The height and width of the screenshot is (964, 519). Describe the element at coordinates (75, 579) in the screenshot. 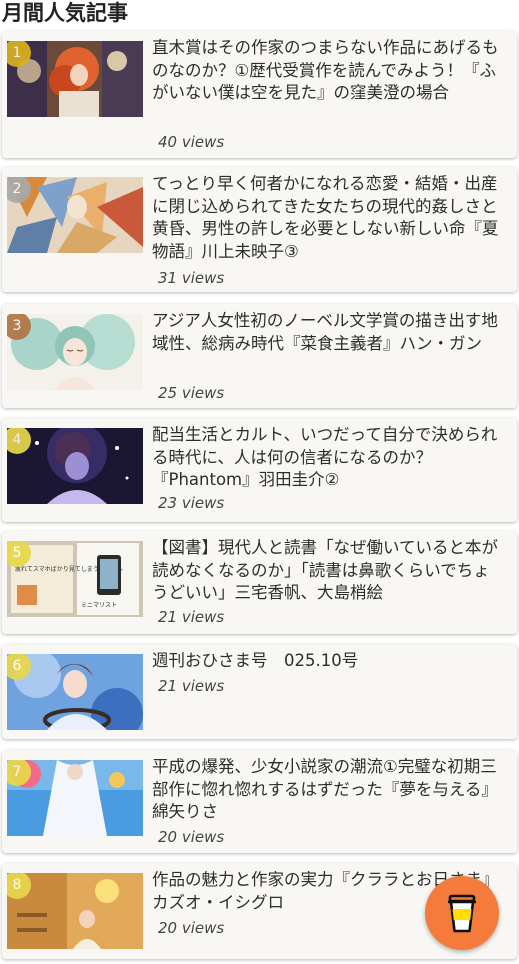

I see `article-thumbnail: 疲れてスマホばかり見てしまうあなたへ ミニマリスト 5` at that location.